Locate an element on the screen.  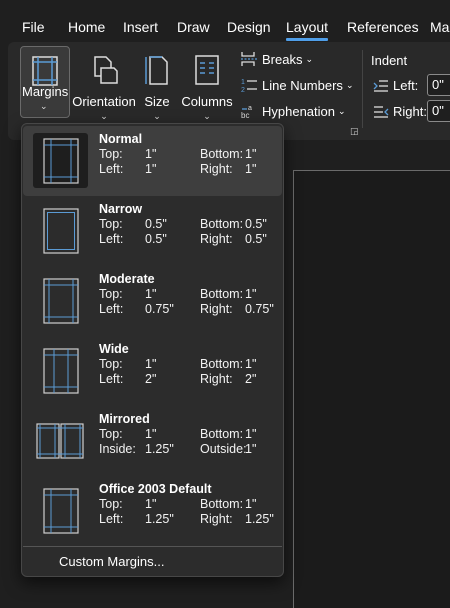
preset-name: Office 2003 Default is located at coordinates (155, 489).